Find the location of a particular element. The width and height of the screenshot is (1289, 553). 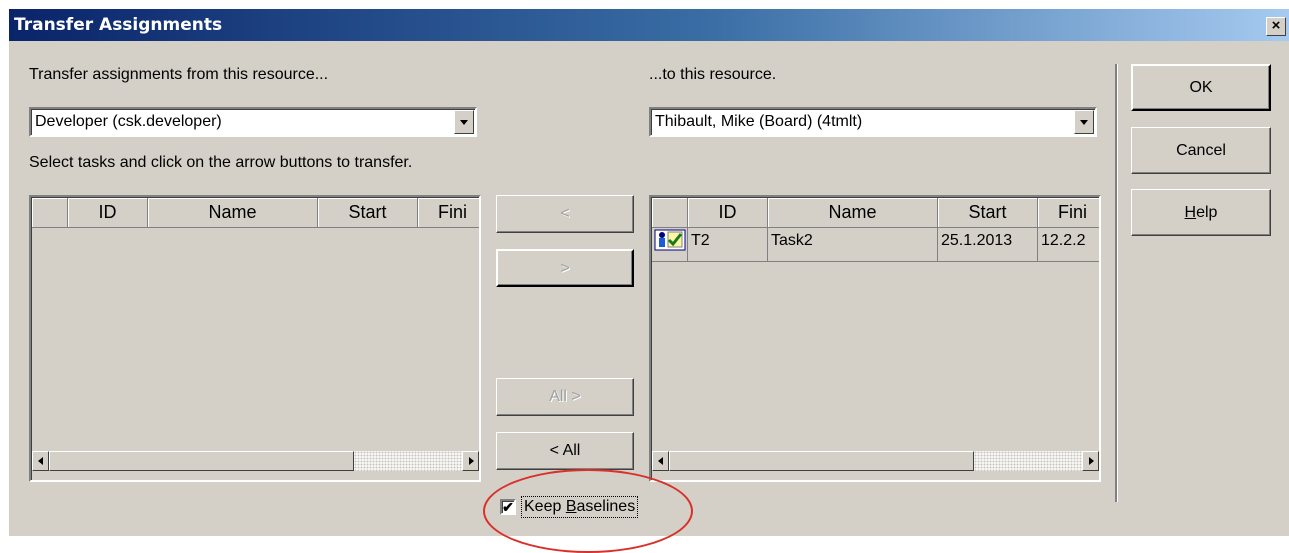

close-icon: × is located at coordinates (1276, 25).